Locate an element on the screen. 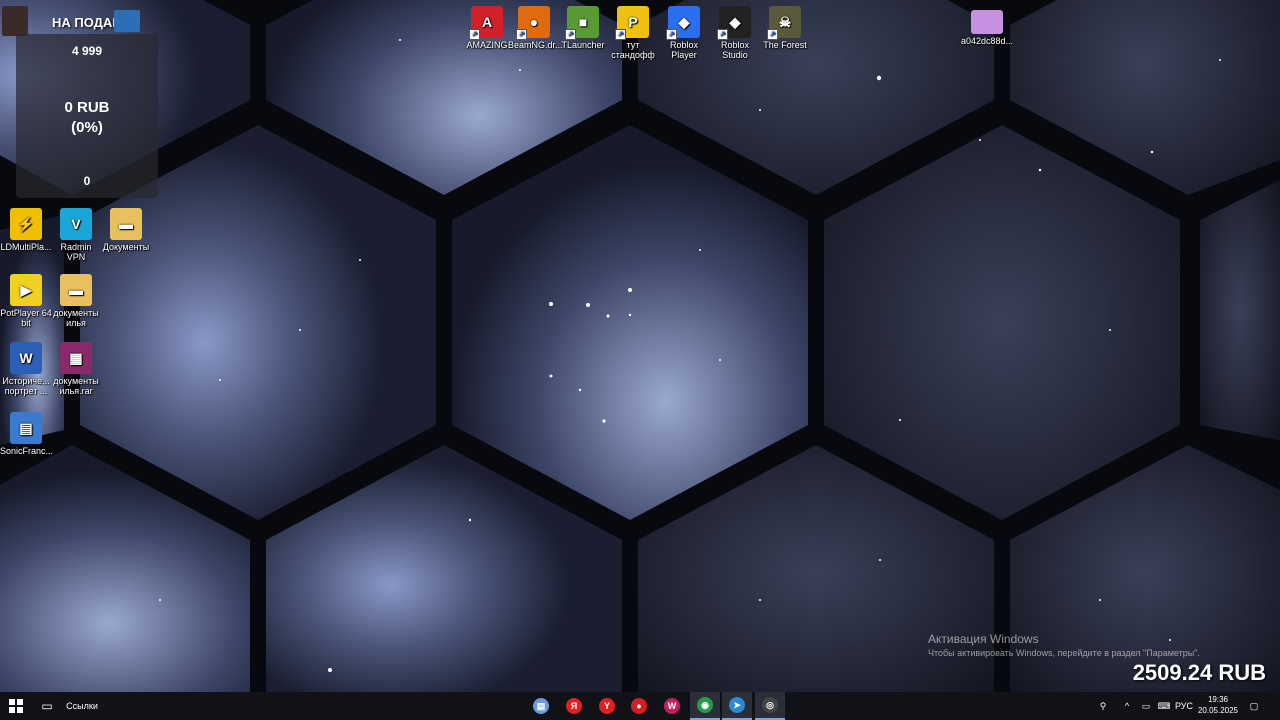 This screenshot has width=1280, height=720. clock: 19:36 20.05.2025 is located at coordinates (1218, 705).